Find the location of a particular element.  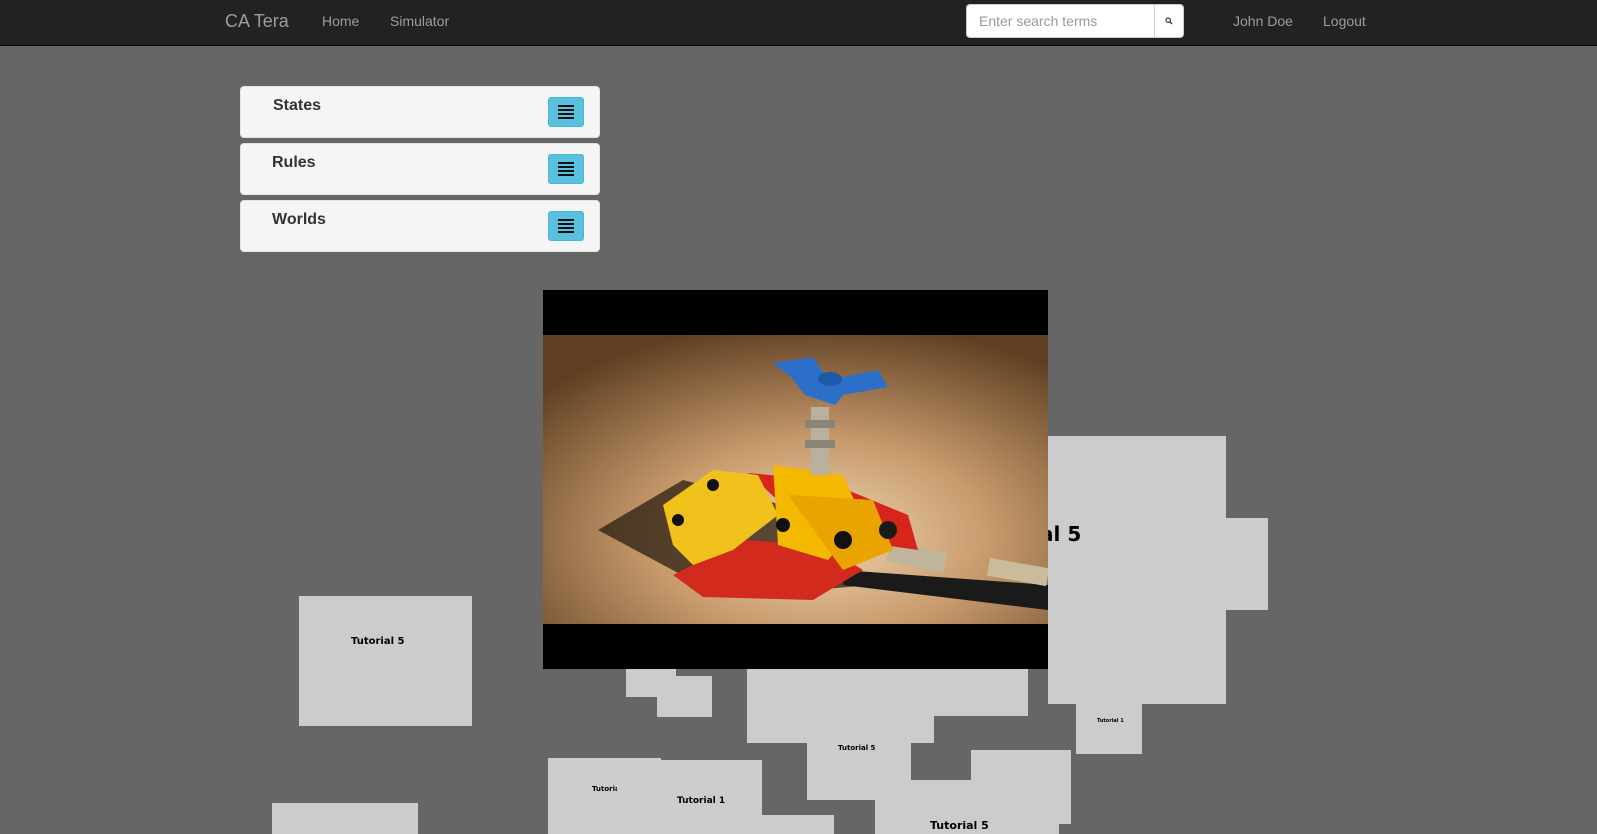

tutorial-5-tile-bottom-label: Tutorial 5 is located at coordinates (959, 825).